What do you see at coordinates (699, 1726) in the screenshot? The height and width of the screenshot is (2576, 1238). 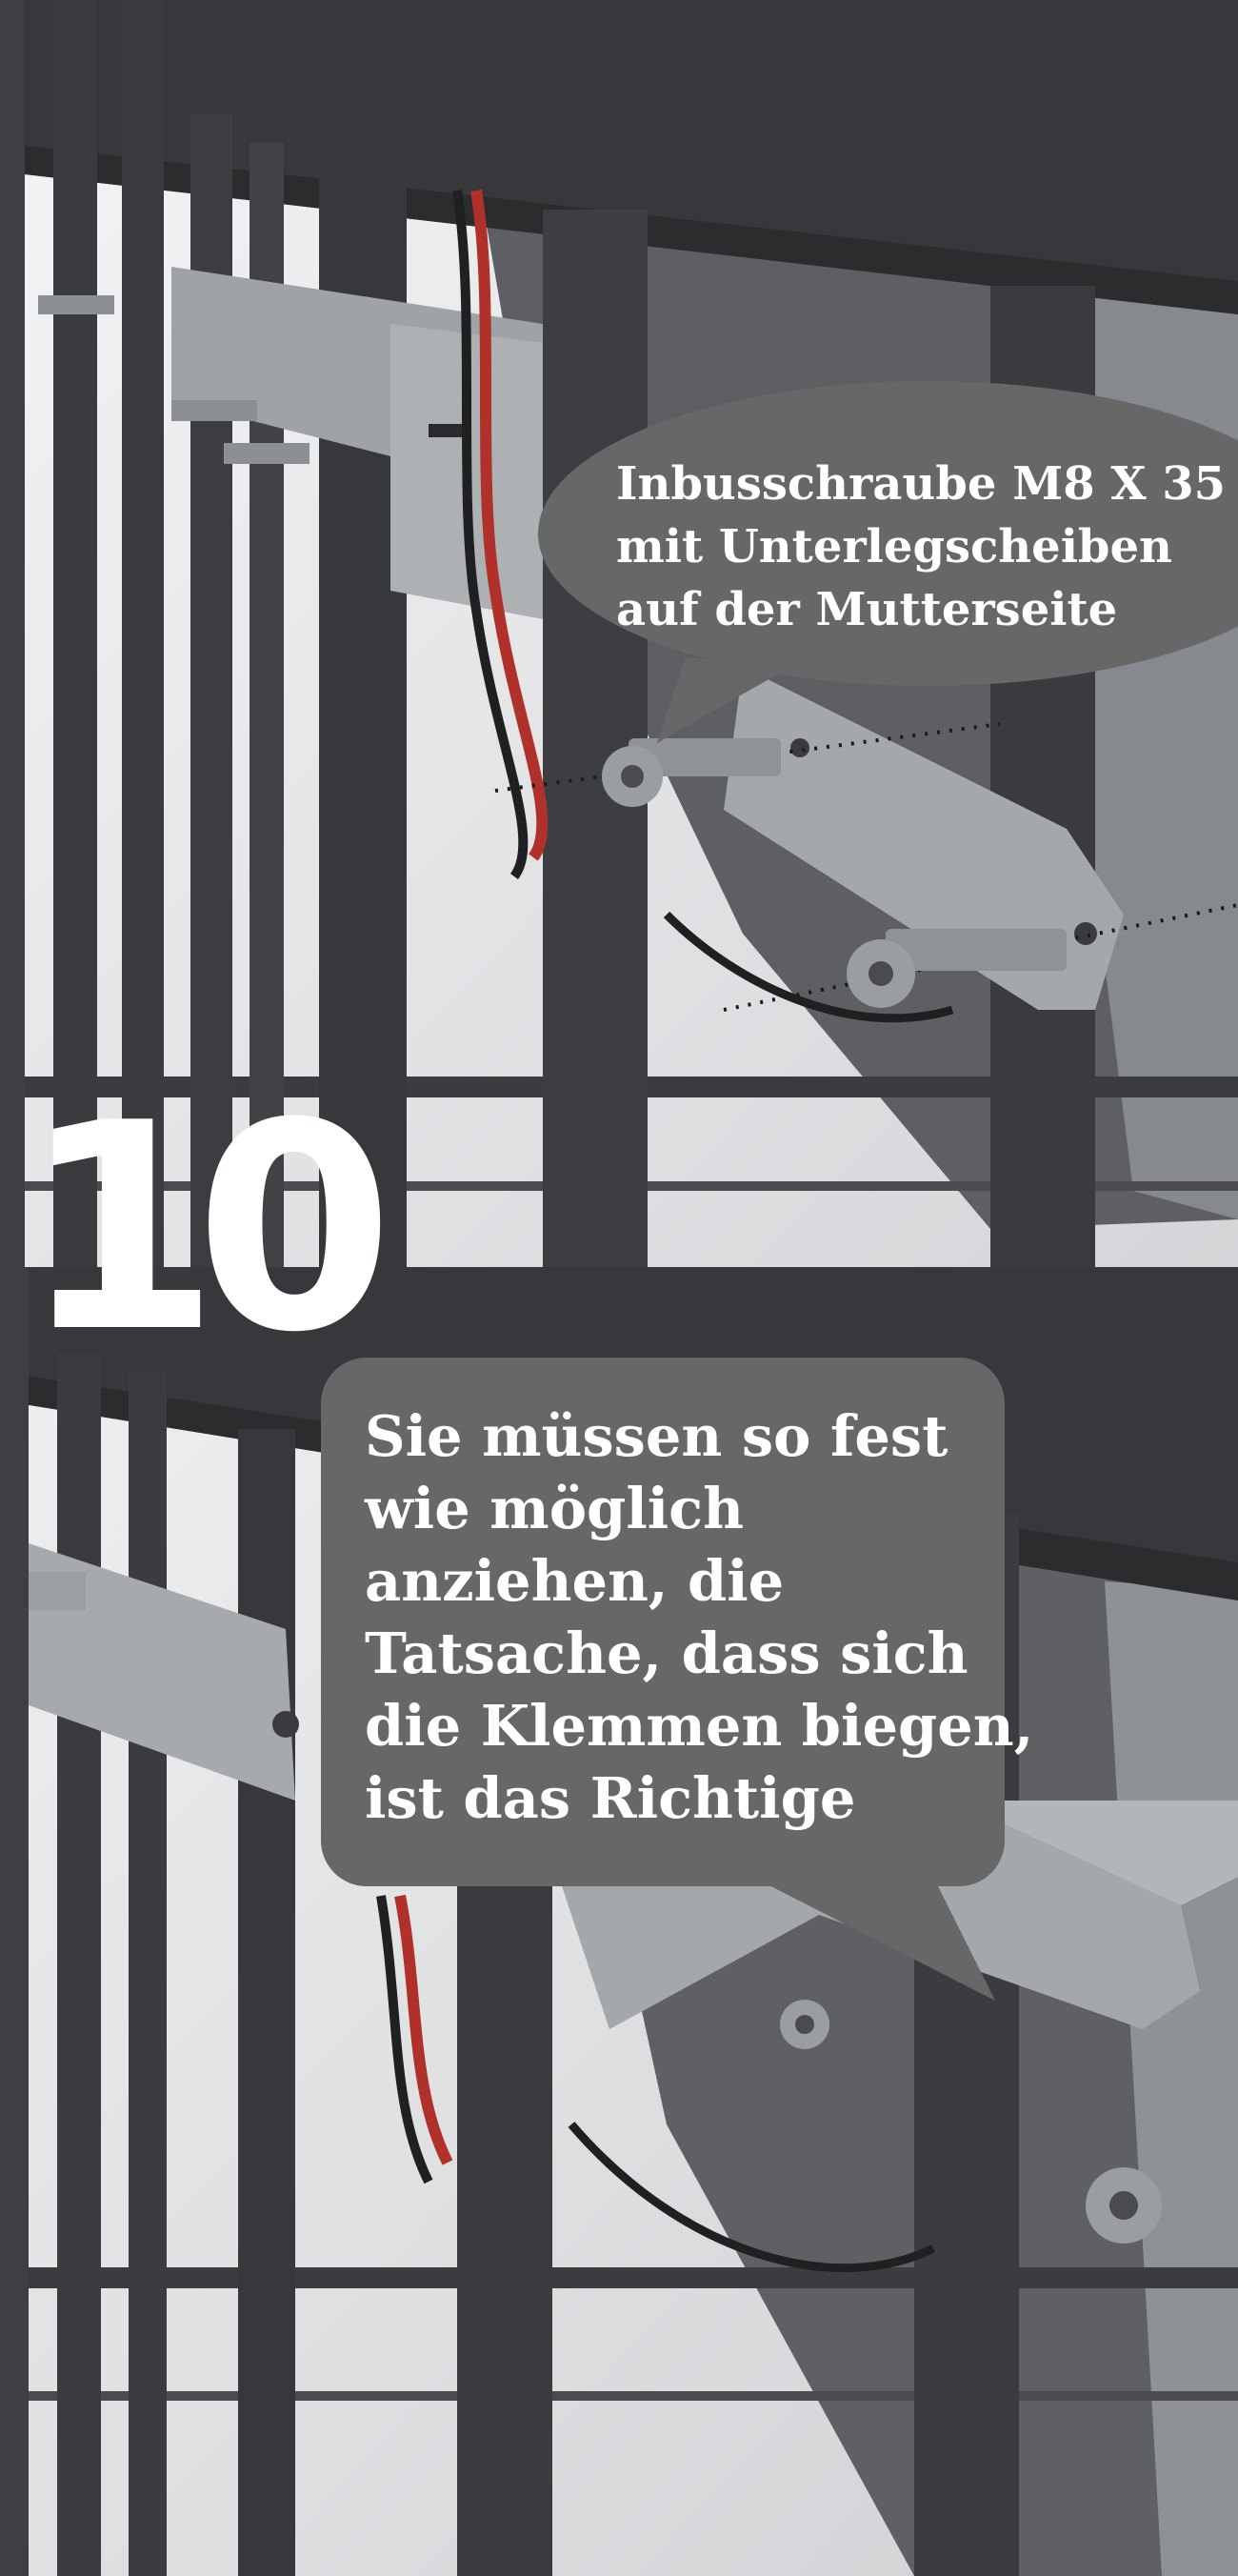 I see `bubble-bottom-line: die Klemmen biegen,` at bounding box center [699, 1726].